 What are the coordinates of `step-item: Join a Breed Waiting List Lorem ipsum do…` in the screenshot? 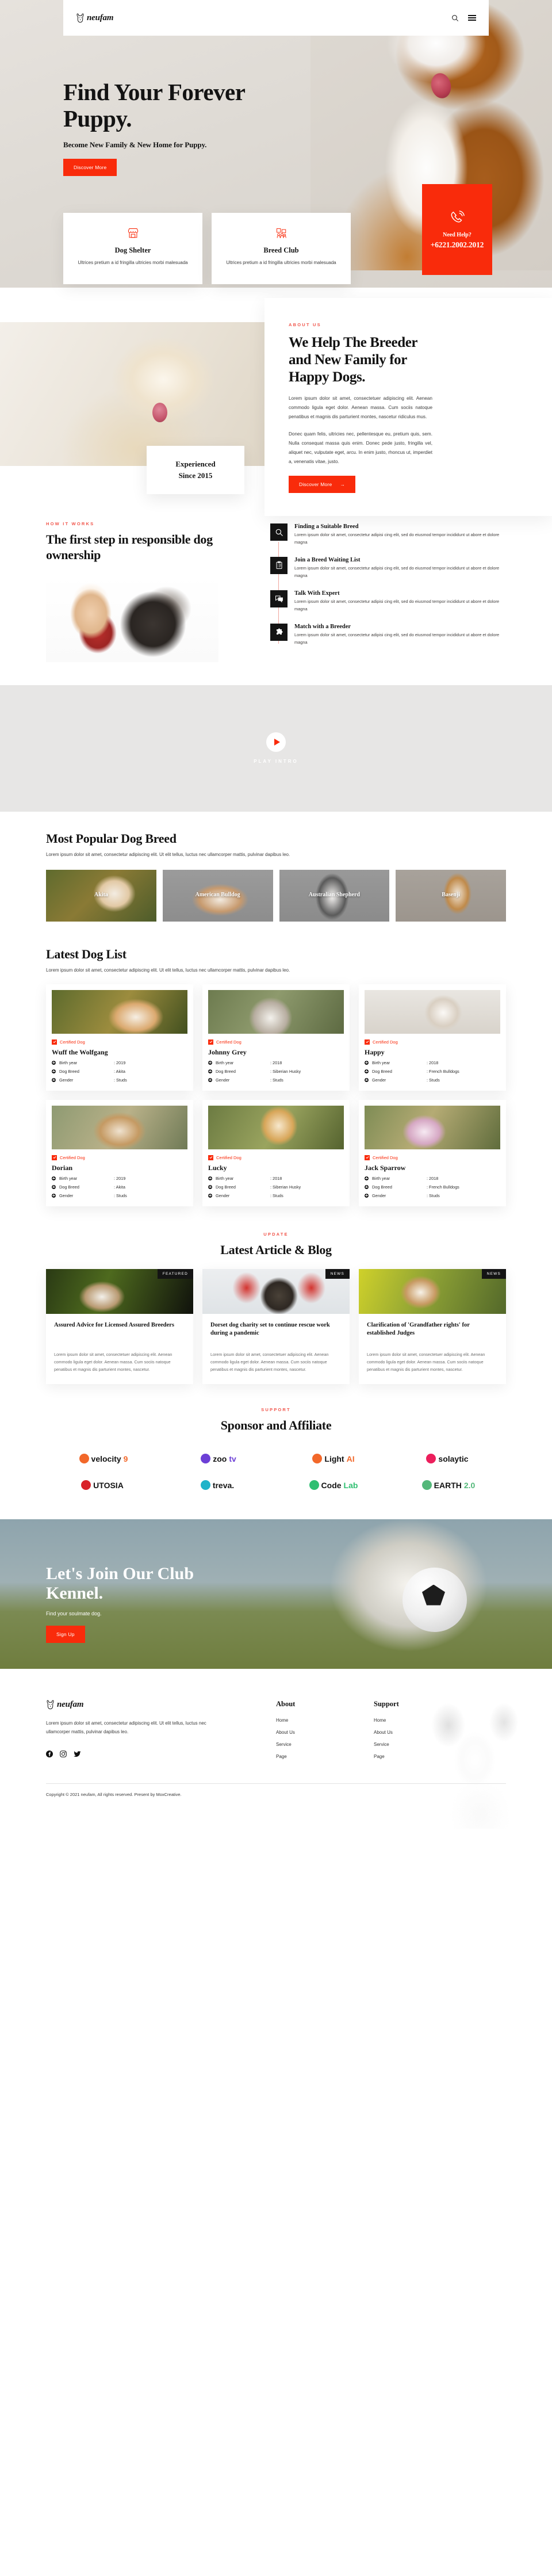 It's located at (388, 568).